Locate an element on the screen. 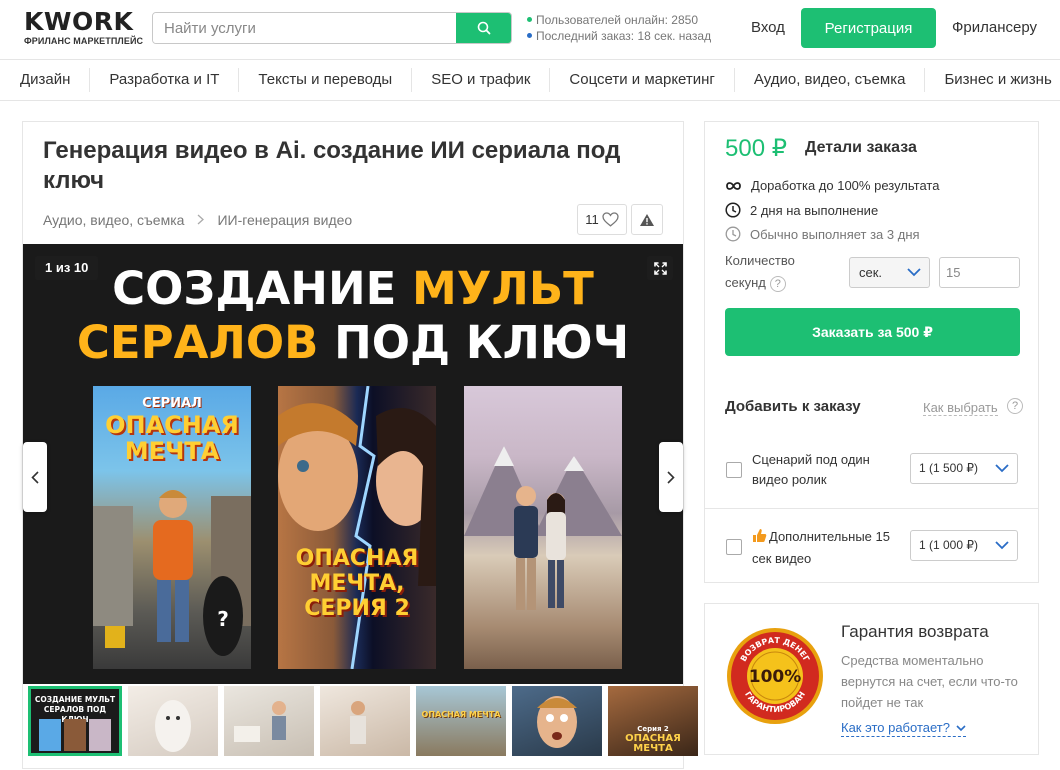 This screenshot has width=1060, height=770. headline-yellow-1: МУЛЬТ is located at coordinates (503, 288).